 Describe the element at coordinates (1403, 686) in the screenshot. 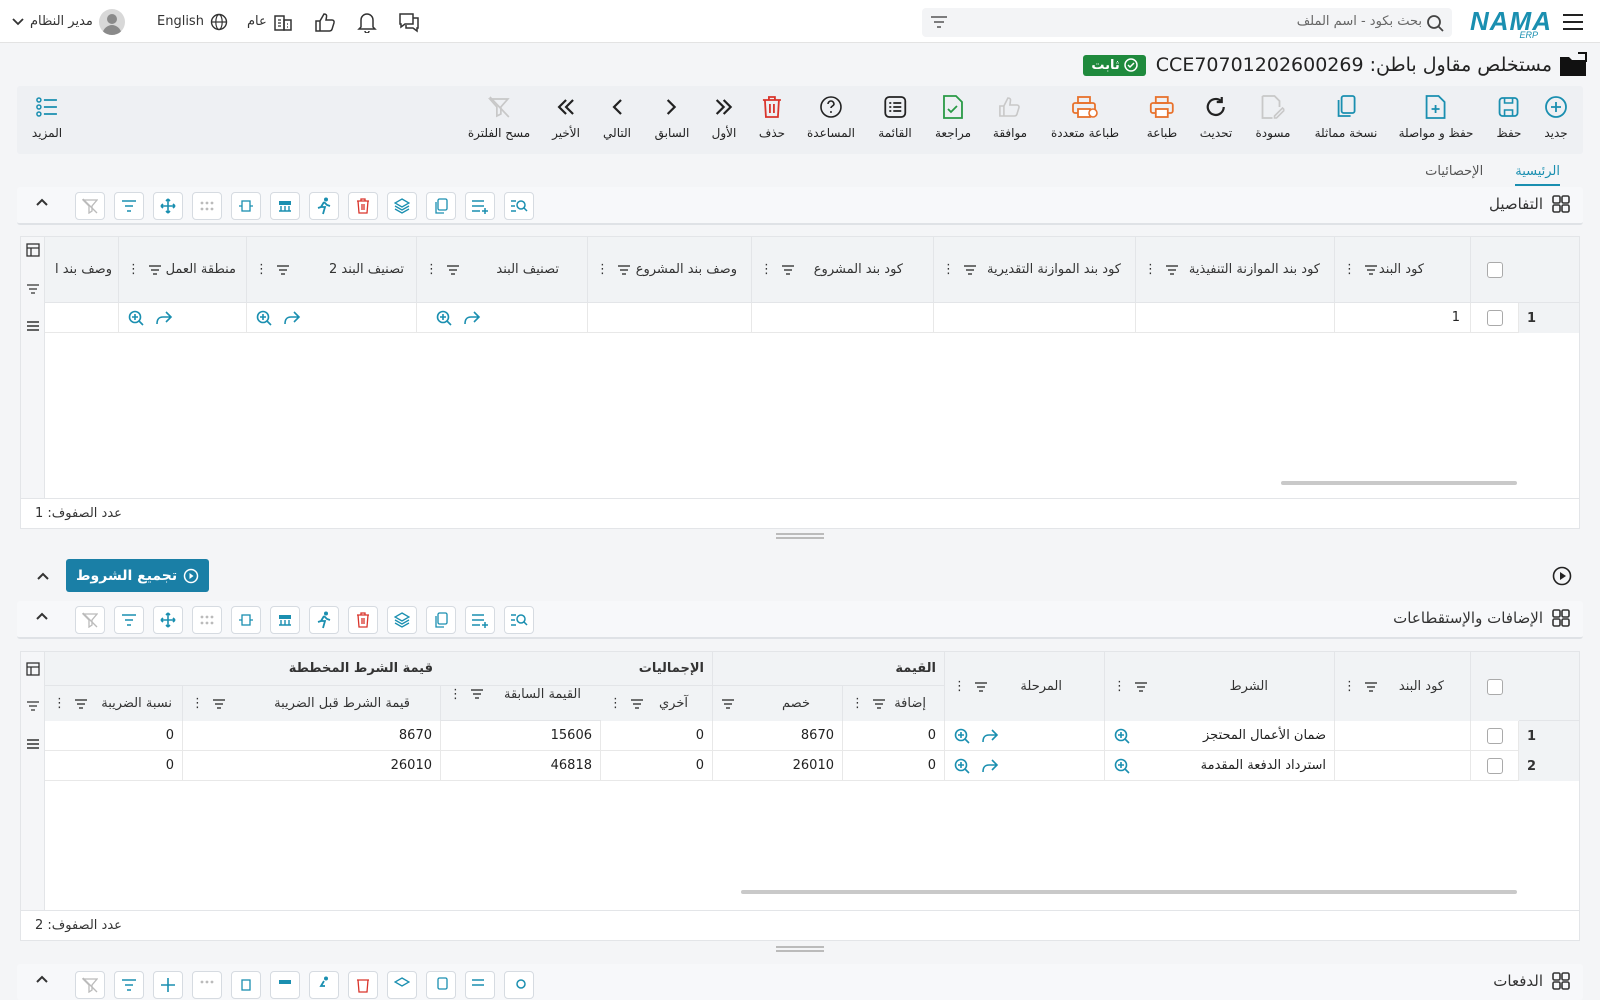

I see `header-item-code: ⋮ كود البند` at that location.